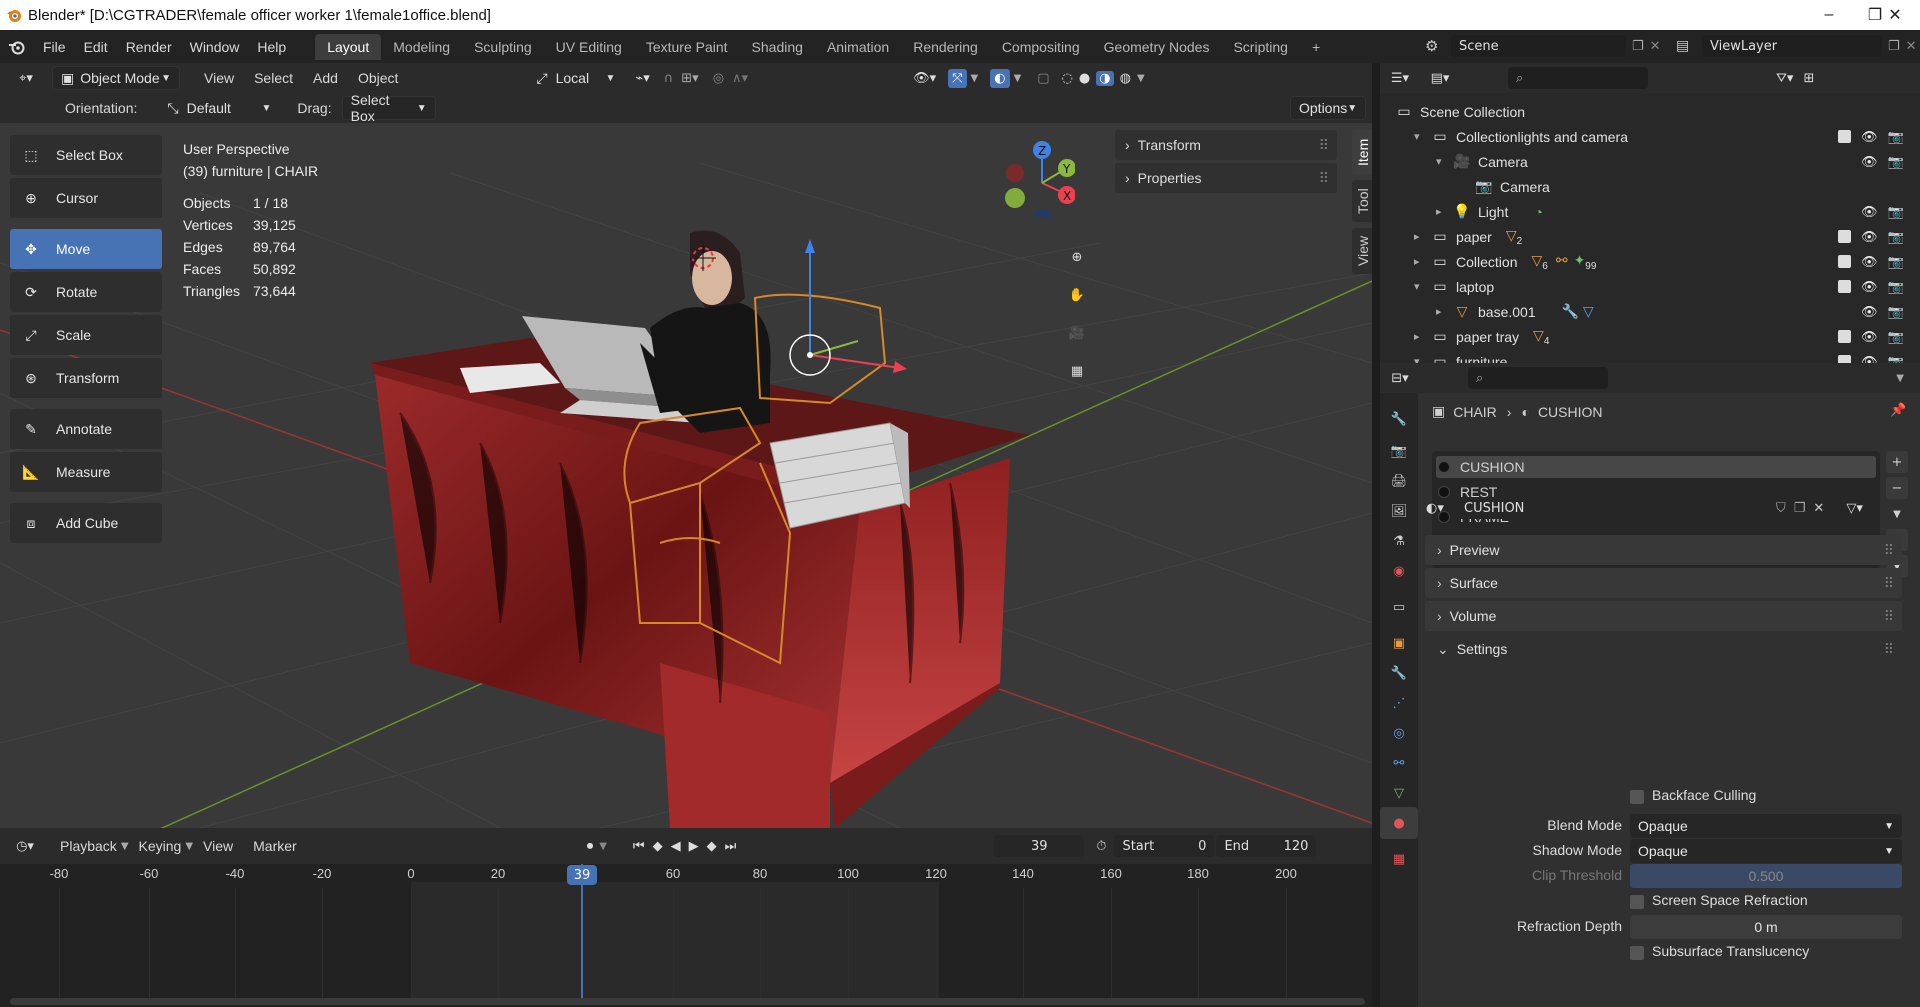 This screenshot has width=1920, height=1007. Describe the element at coordinates (1362, 201) in the screenshot. I see `tab-tool: Tool` at that location.